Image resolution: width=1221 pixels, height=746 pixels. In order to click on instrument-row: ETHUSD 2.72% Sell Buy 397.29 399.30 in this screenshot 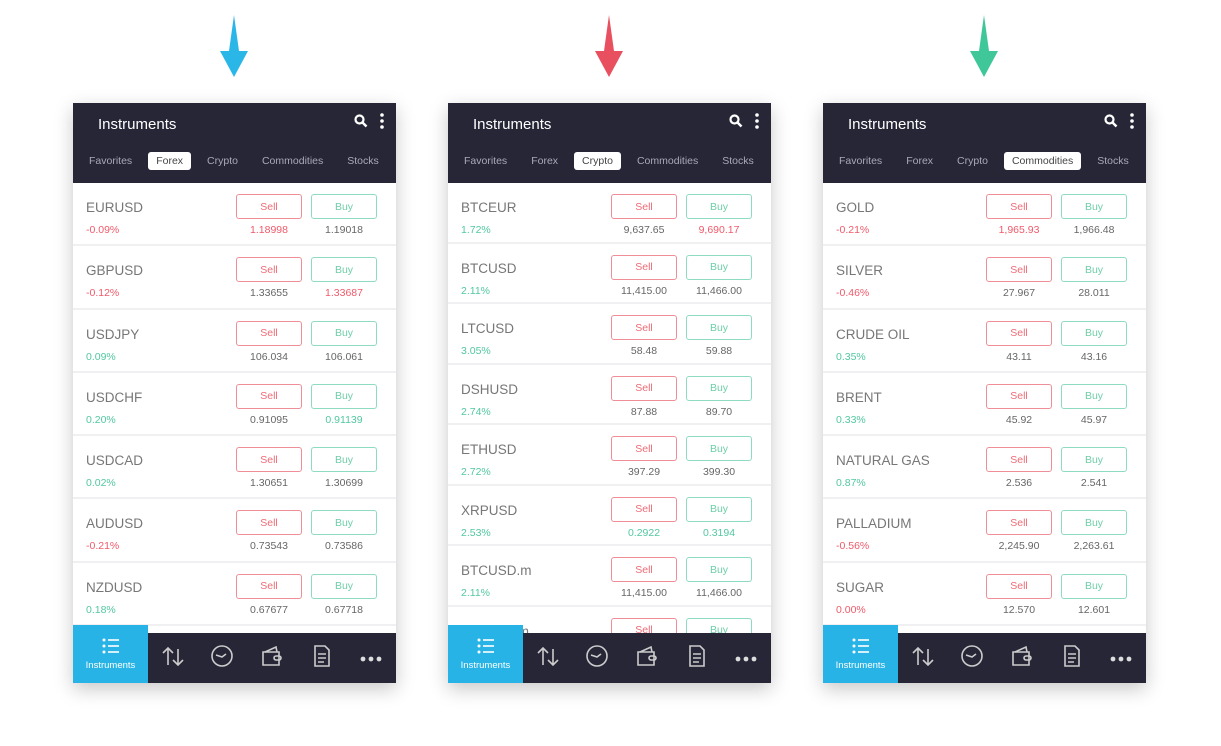, I will do `click(609, 455)`.